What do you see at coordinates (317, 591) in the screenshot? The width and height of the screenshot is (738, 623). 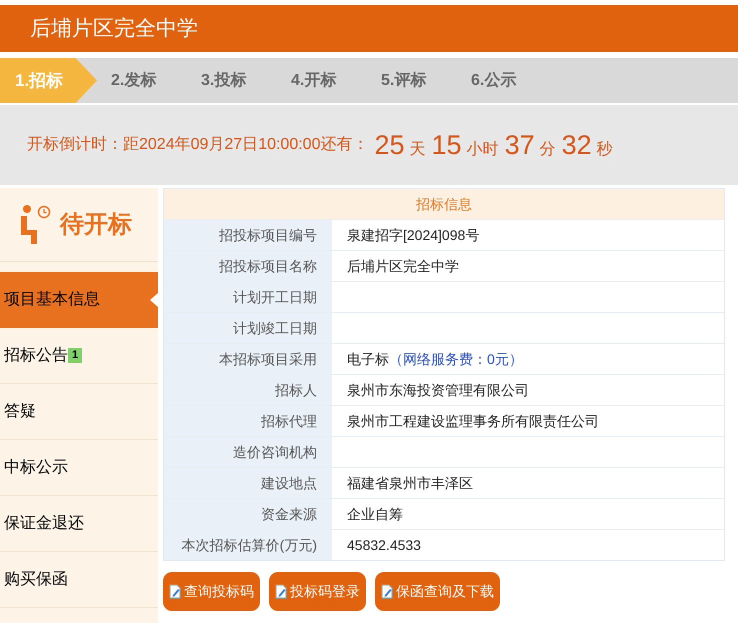 I see `action-button: 投标码登录` at bounding box center [317, 591].